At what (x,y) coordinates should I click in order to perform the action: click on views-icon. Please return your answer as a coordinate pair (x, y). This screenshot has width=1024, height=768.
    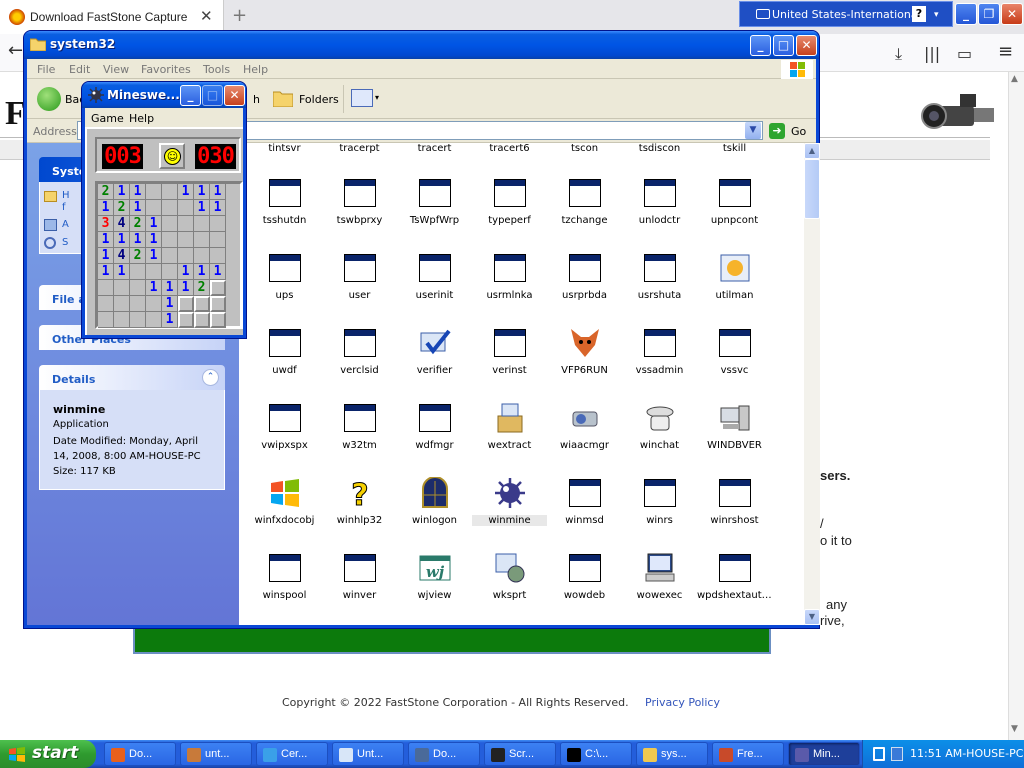
    Looking at the image, I should click on (362, 98).